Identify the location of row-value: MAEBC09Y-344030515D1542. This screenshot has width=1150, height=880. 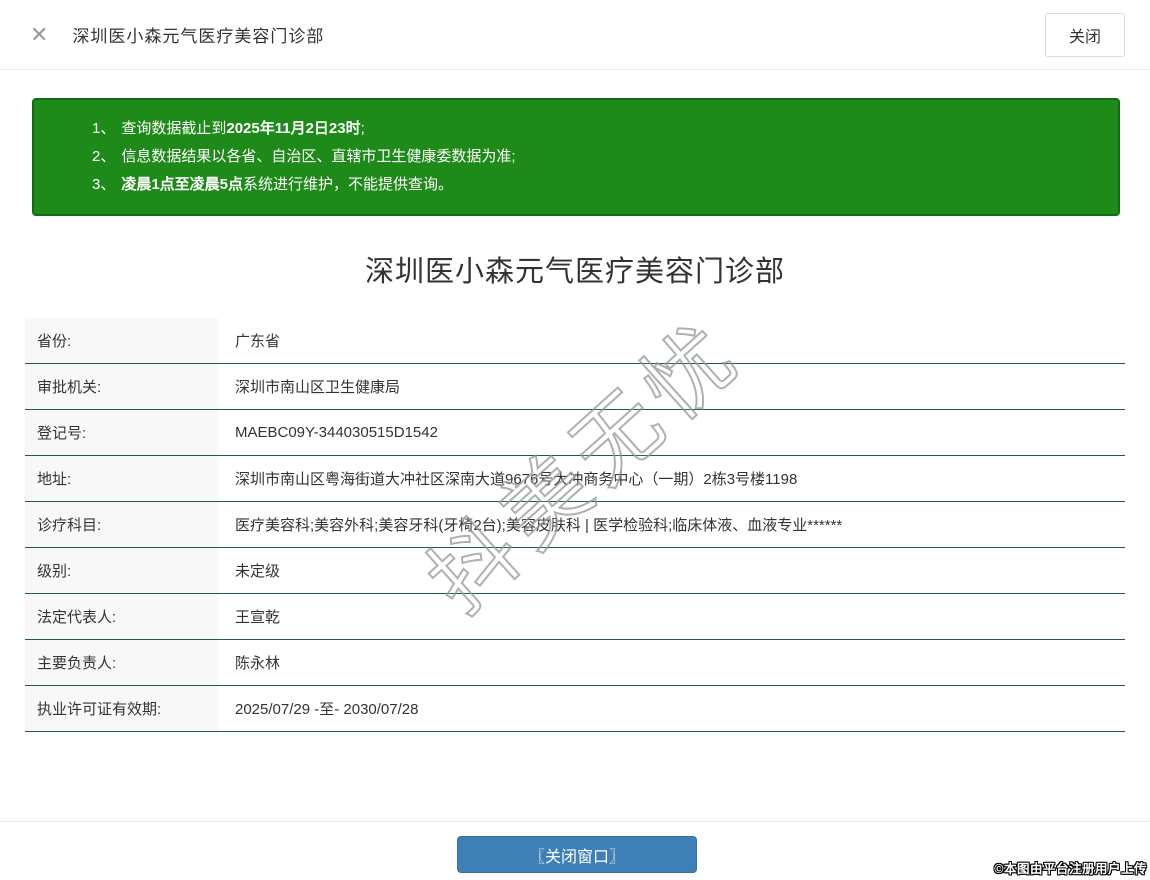
(336, 432).